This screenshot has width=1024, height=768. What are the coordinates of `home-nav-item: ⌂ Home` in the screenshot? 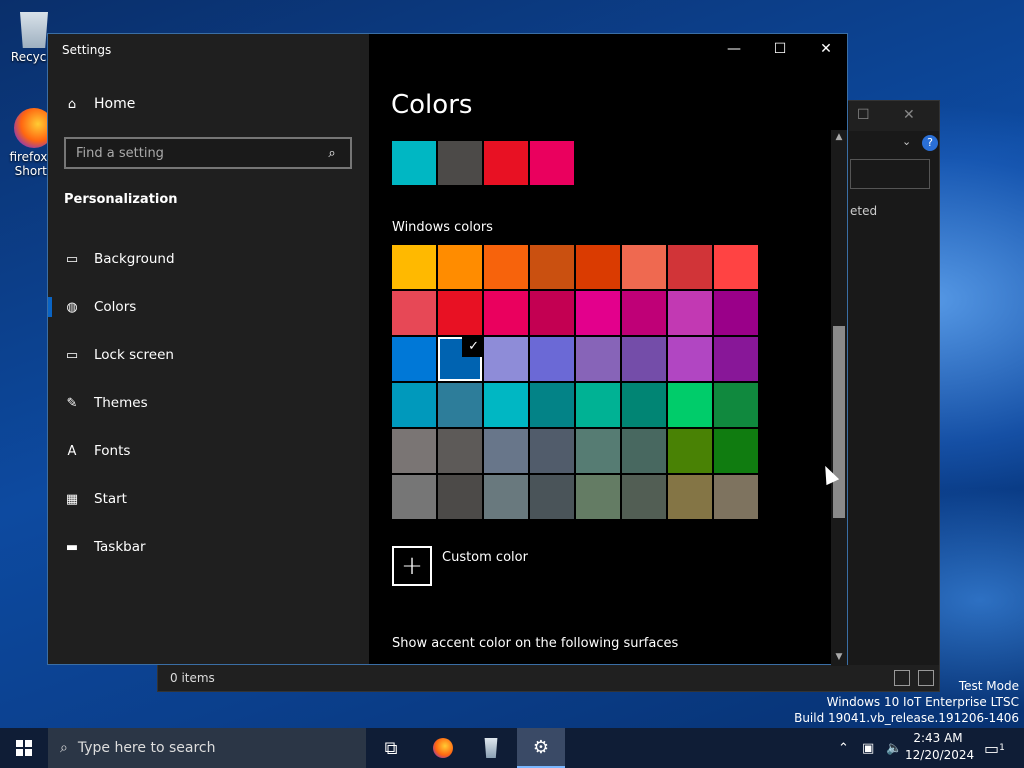 It's located at (99, 104).